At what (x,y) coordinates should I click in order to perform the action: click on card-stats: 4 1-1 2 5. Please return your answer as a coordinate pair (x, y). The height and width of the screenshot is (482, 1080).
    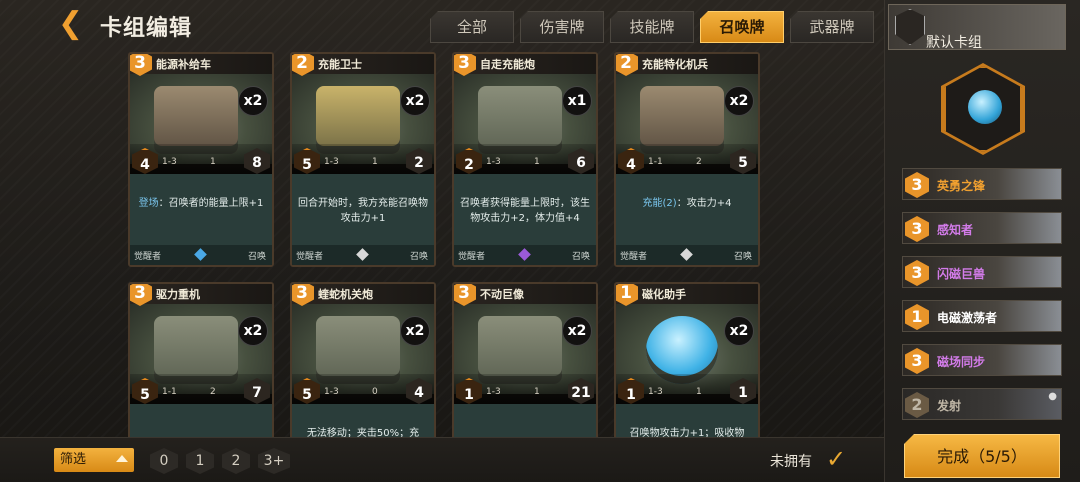
    Looking at the image, I should click on (687, 159).